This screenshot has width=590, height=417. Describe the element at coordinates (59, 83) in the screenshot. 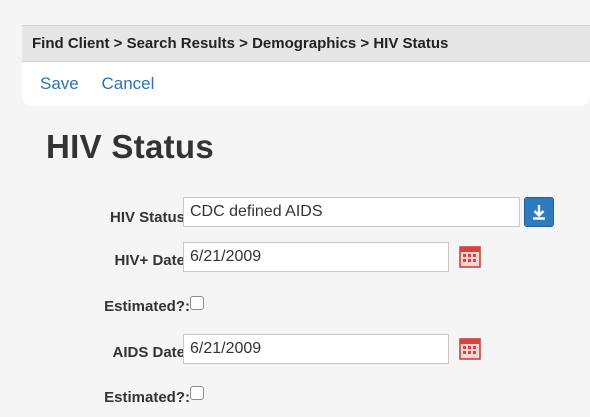

I see `save-button: Save` at that location.